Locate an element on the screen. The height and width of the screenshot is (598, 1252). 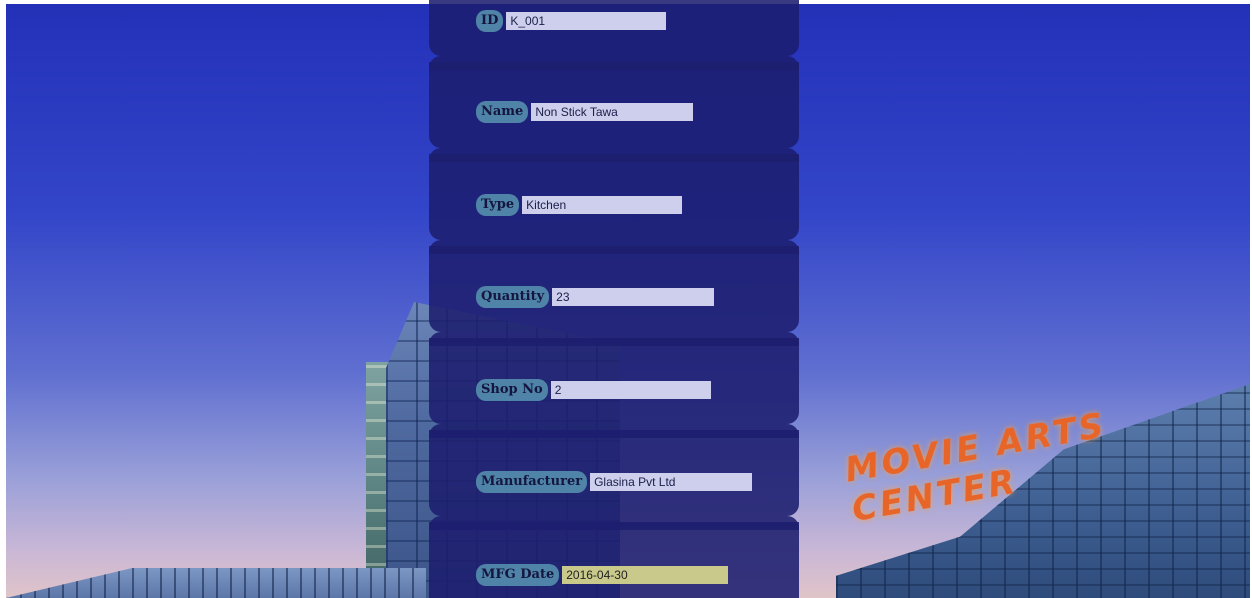
mfg-date-label: MFG Date is located at coordinates (518, 575).